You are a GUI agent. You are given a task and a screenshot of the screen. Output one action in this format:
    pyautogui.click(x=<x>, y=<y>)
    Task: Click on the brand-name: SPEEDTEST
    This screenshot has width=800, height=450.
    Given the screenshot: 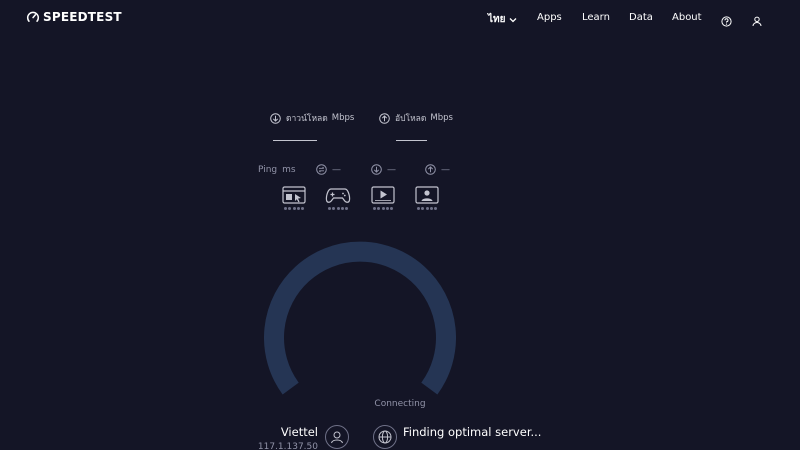 What is the action you would take?
    pyautogui.click(x=82, y=17)
    